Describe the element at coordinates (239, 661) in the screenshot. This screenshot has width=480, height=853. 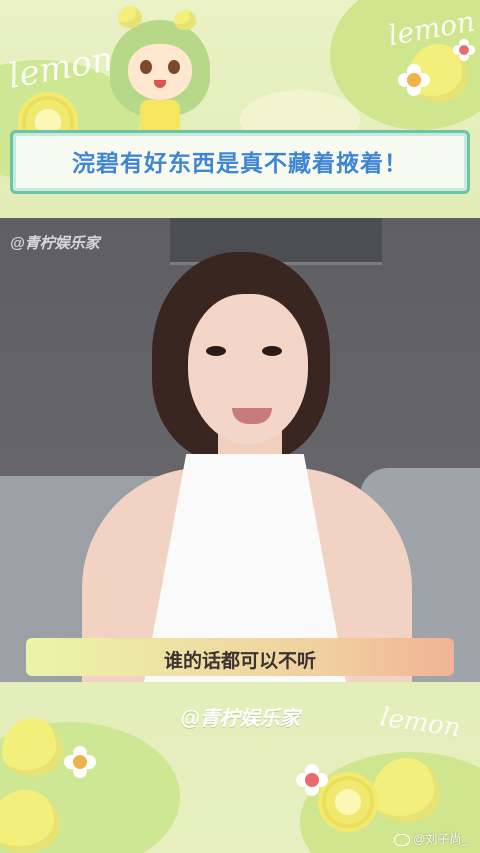
I see `subtitle-text: 谁的话都可以不听` at that location.